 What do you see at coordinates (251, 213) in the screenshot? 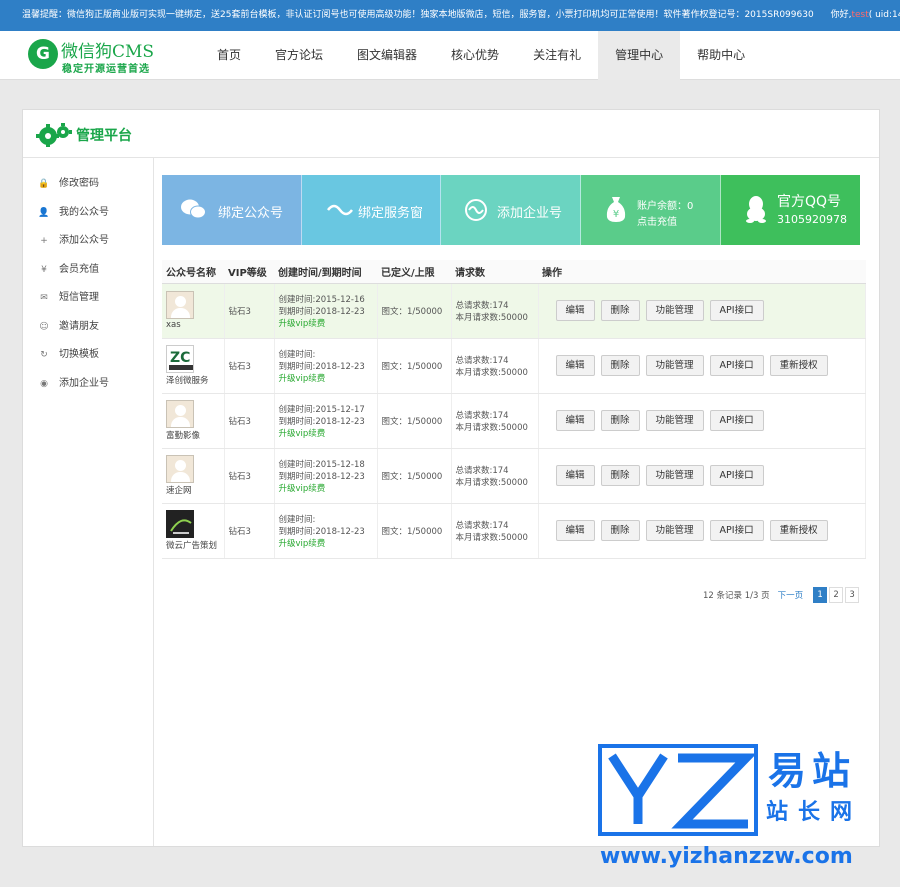
I see `bind-mp-label: 绑定公众号` at bounding box center [251, 213].